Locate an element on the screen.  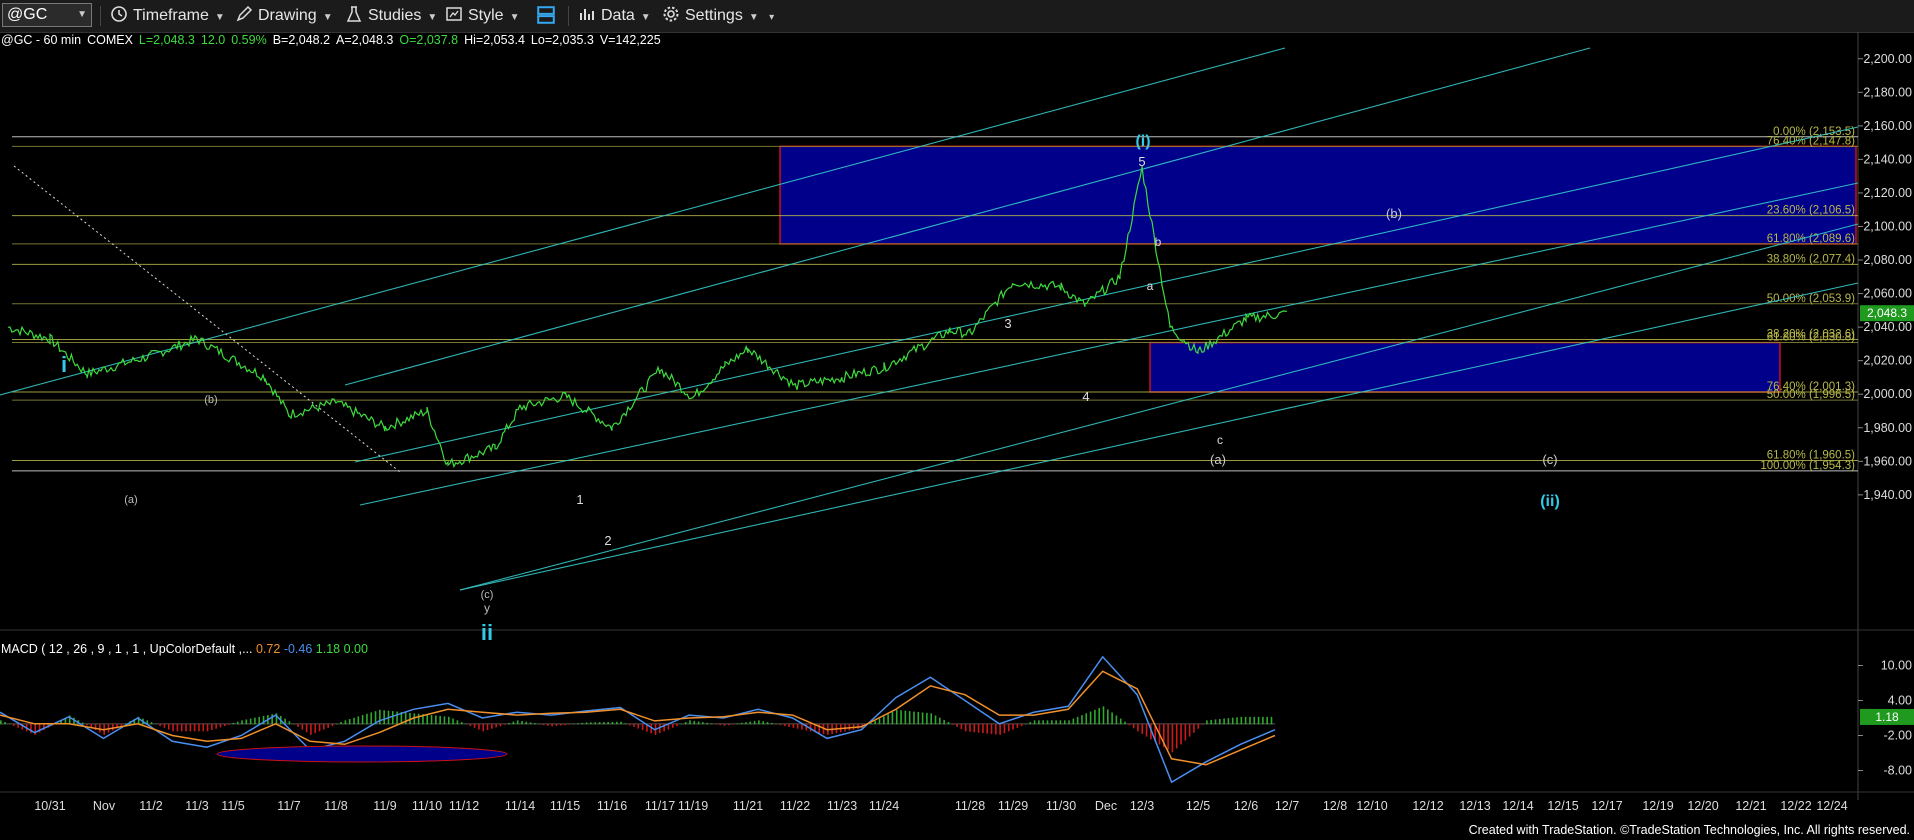
y-tick-label: 2,160.00 is located at coordinates (1887, 126).